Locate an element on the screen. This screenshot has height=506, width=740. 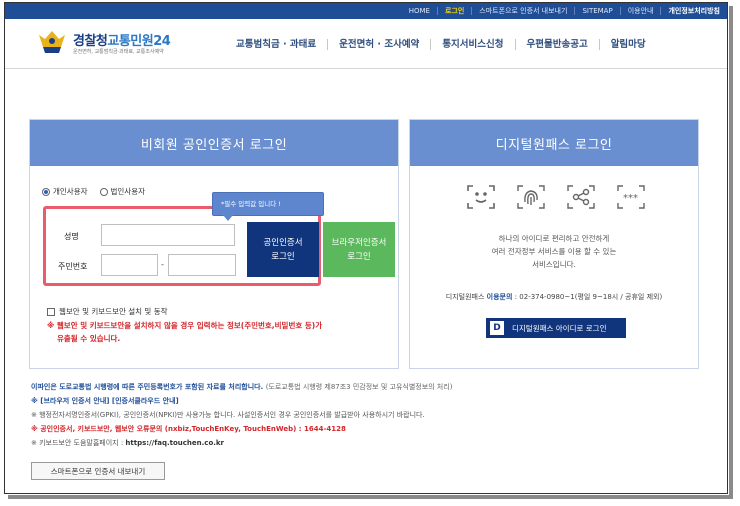
security-install-checkbox-row: 웹보안 및 키보드보안 설치 및 동작 is located at coordinates (107, 311).